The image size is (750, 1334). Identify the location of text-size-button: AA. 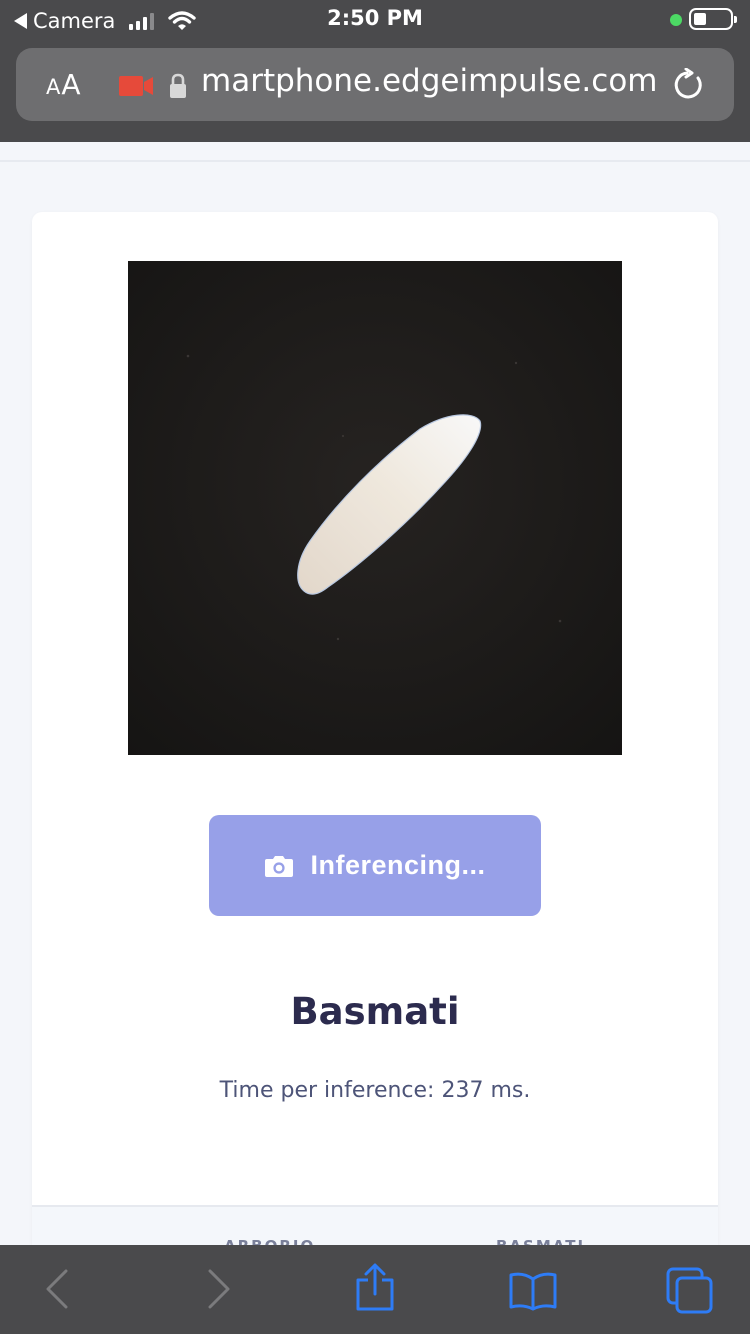
(64, 84).